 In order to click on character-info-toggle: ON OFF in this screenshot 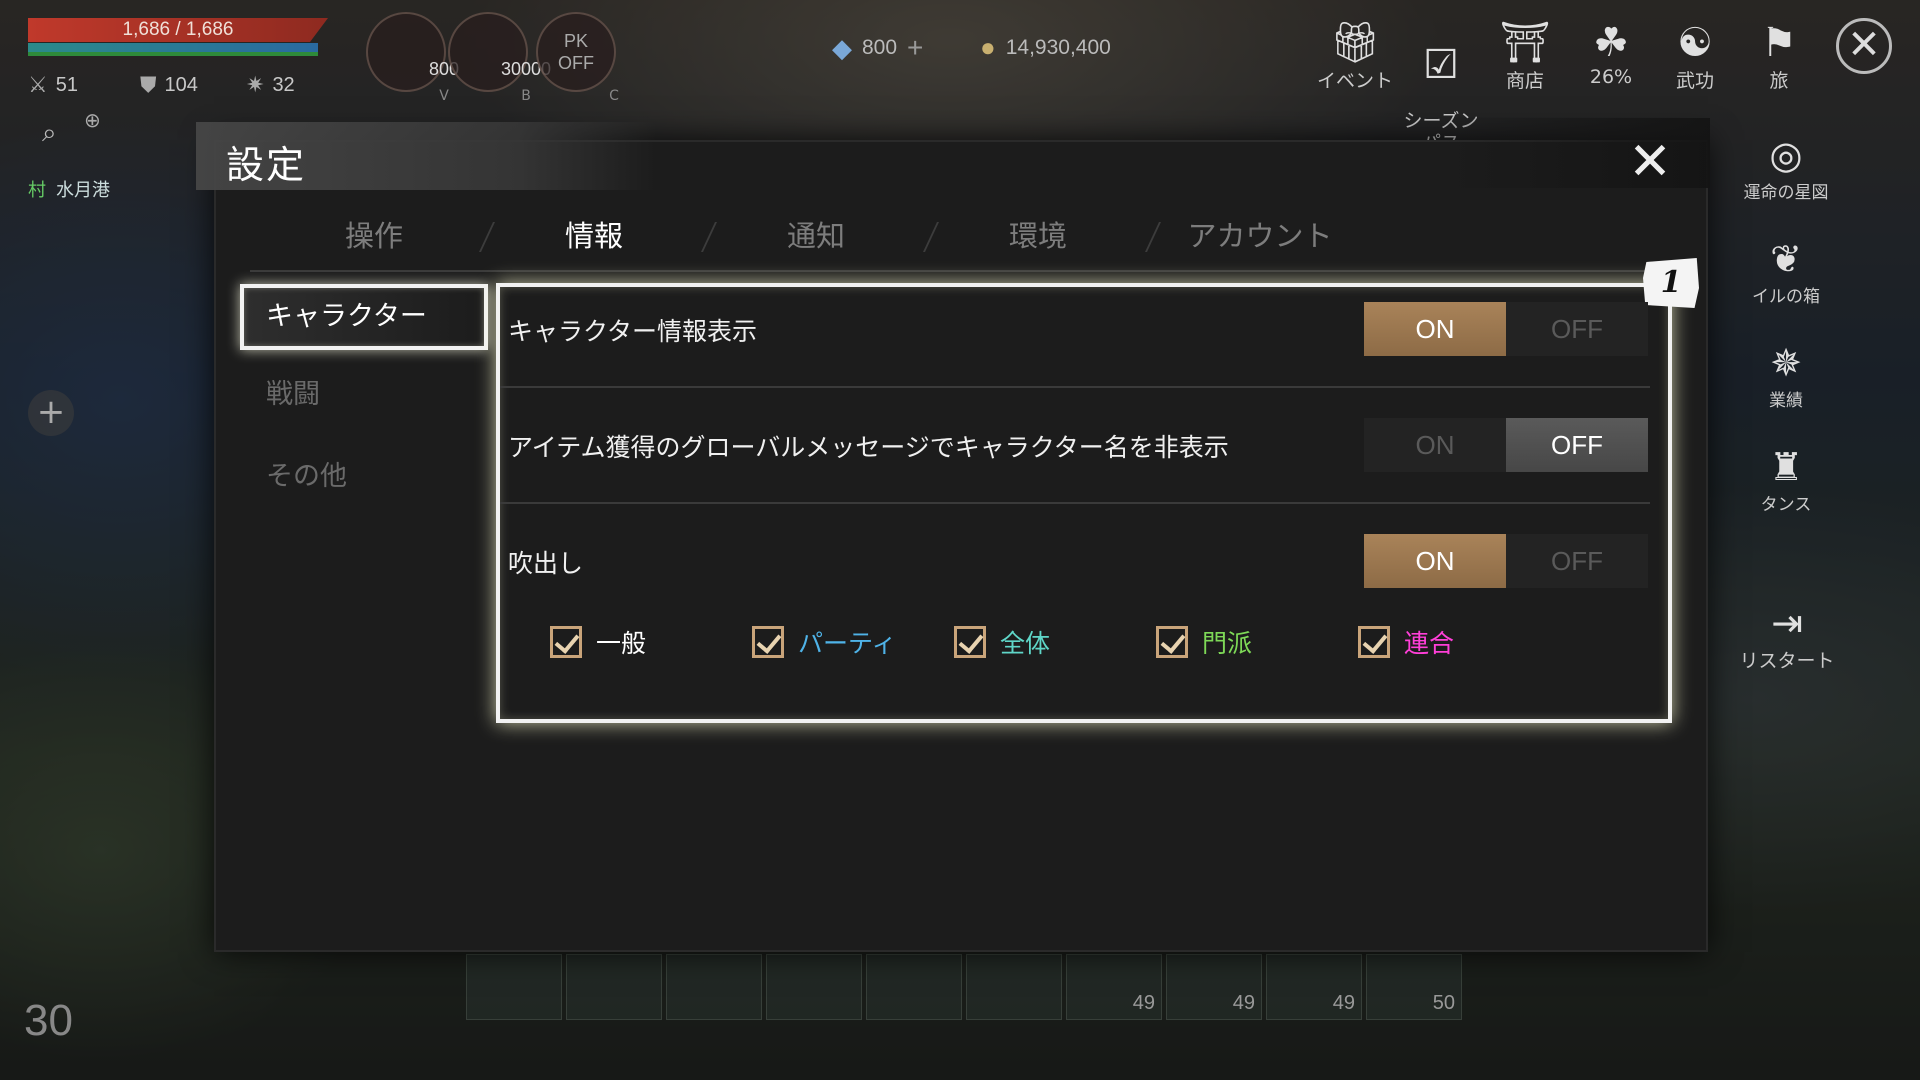, I will do `click(1506, 329)`.